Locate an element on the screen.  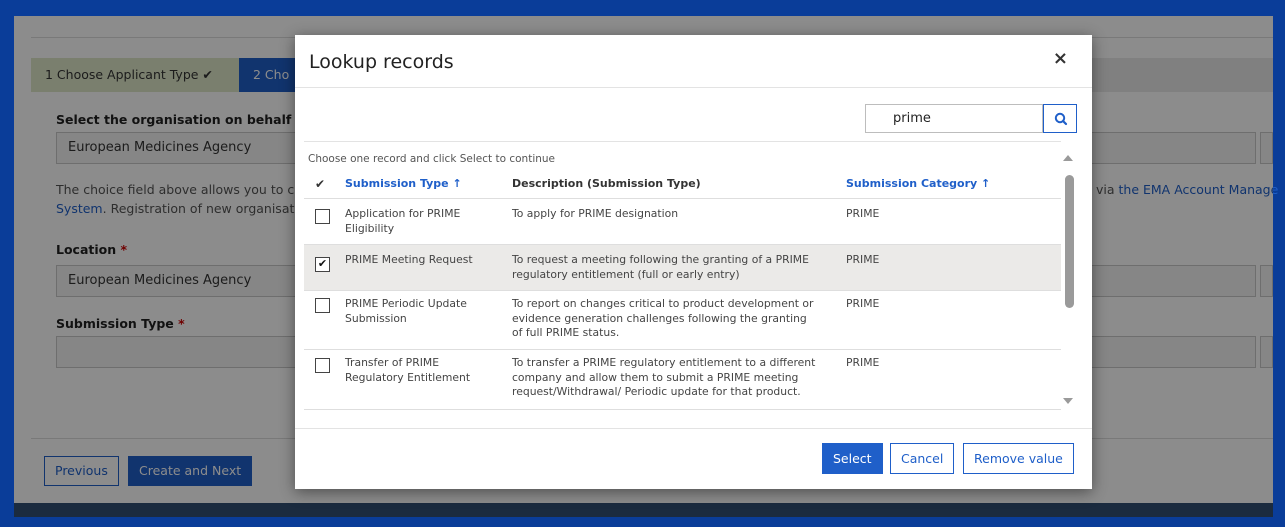
scroll-down-icon is located at coordinates (1068, 401).